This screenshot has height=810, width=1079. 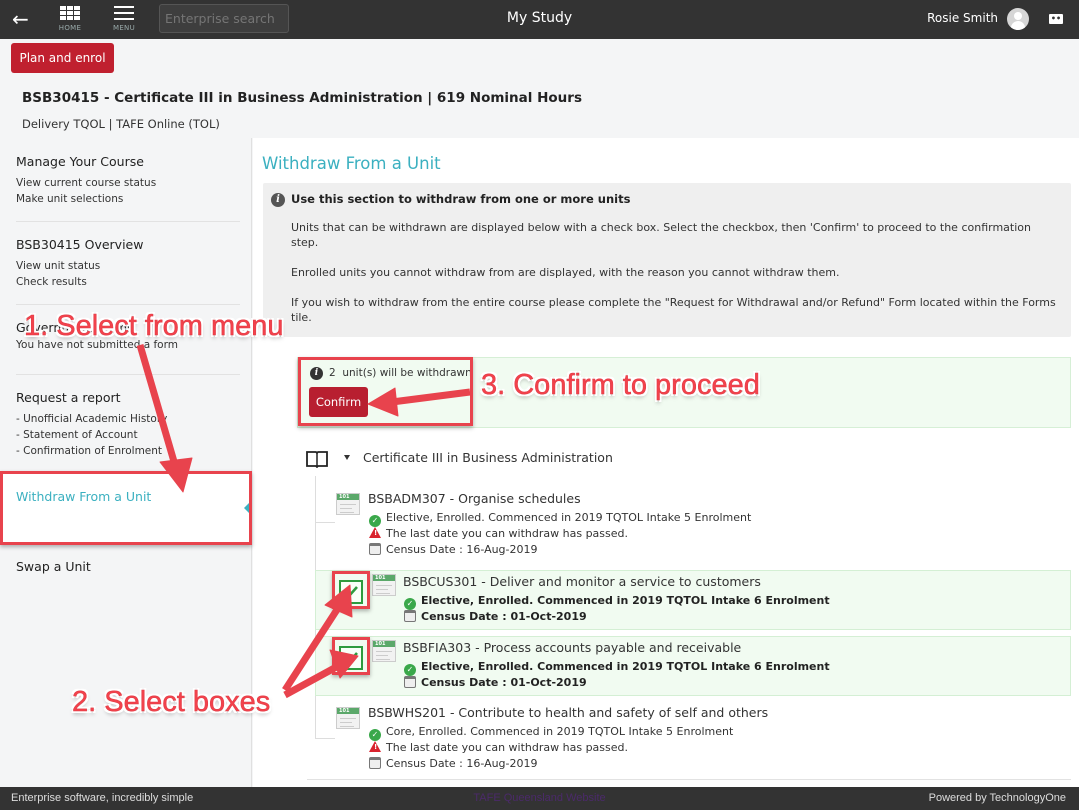 I want to click on user-avatar-icon, so click(x=1018, y=19).